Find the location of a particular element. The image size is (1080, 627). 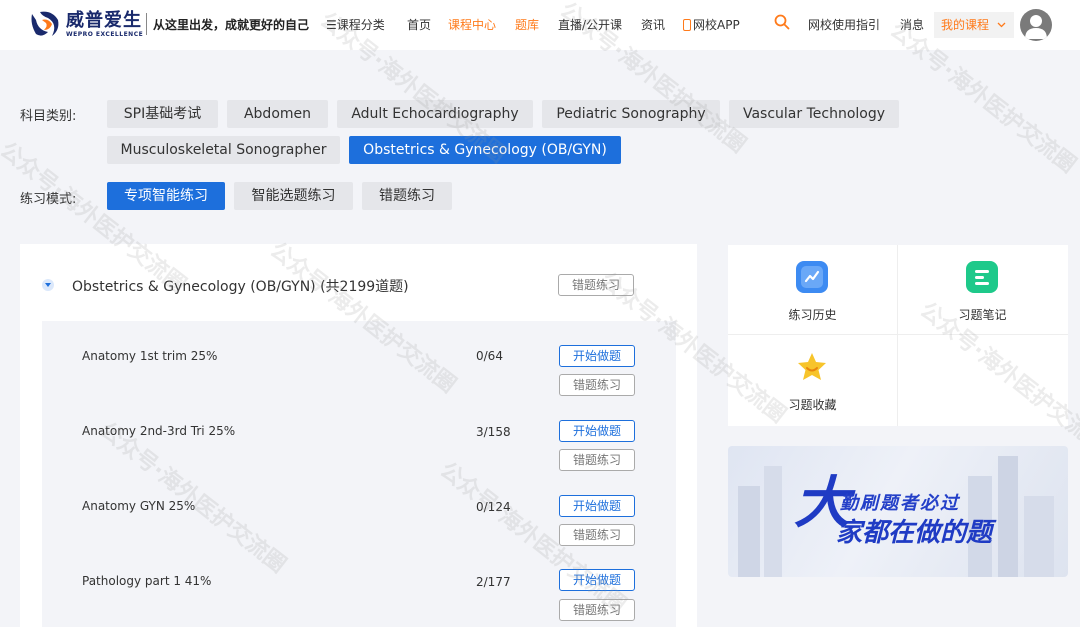

topic-count: 3/158 is located at coordinates (493, 432).